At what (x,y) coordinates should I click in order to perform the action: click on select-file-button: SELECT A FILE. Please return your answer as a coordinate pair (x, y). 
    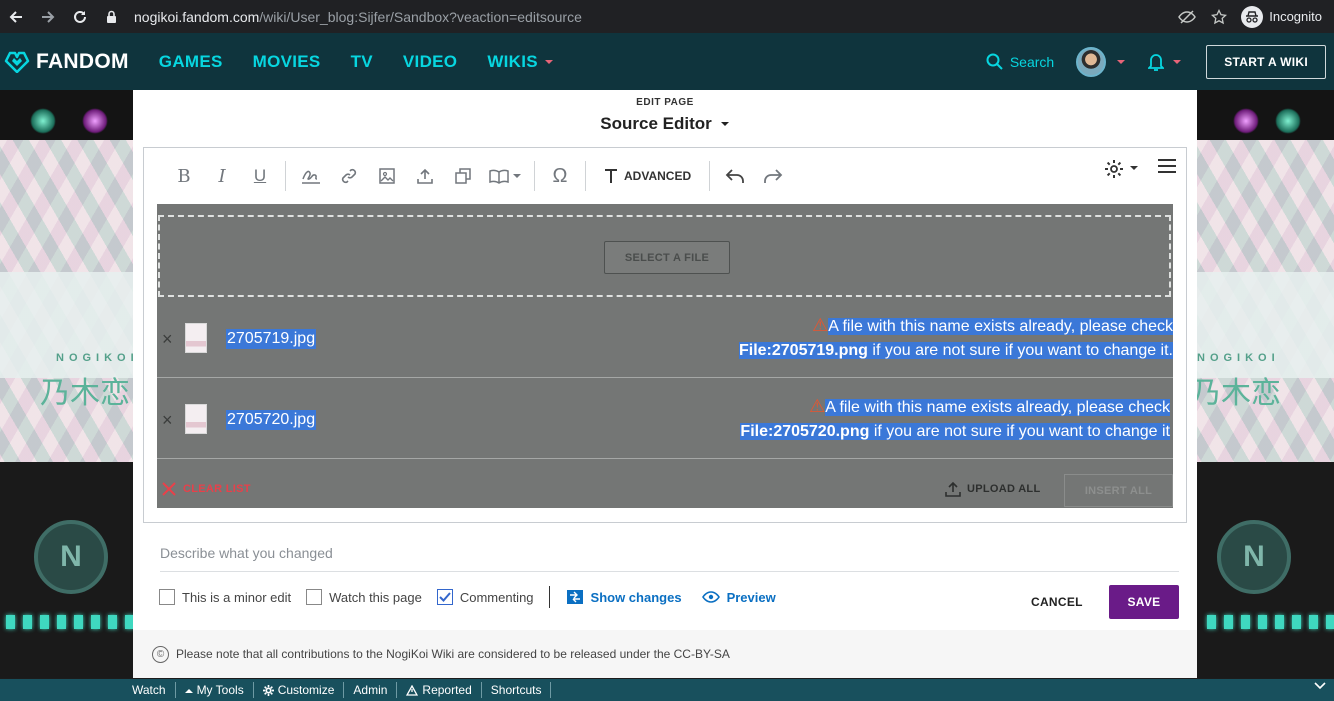
    Looking at the image, I should click on (667, 257).